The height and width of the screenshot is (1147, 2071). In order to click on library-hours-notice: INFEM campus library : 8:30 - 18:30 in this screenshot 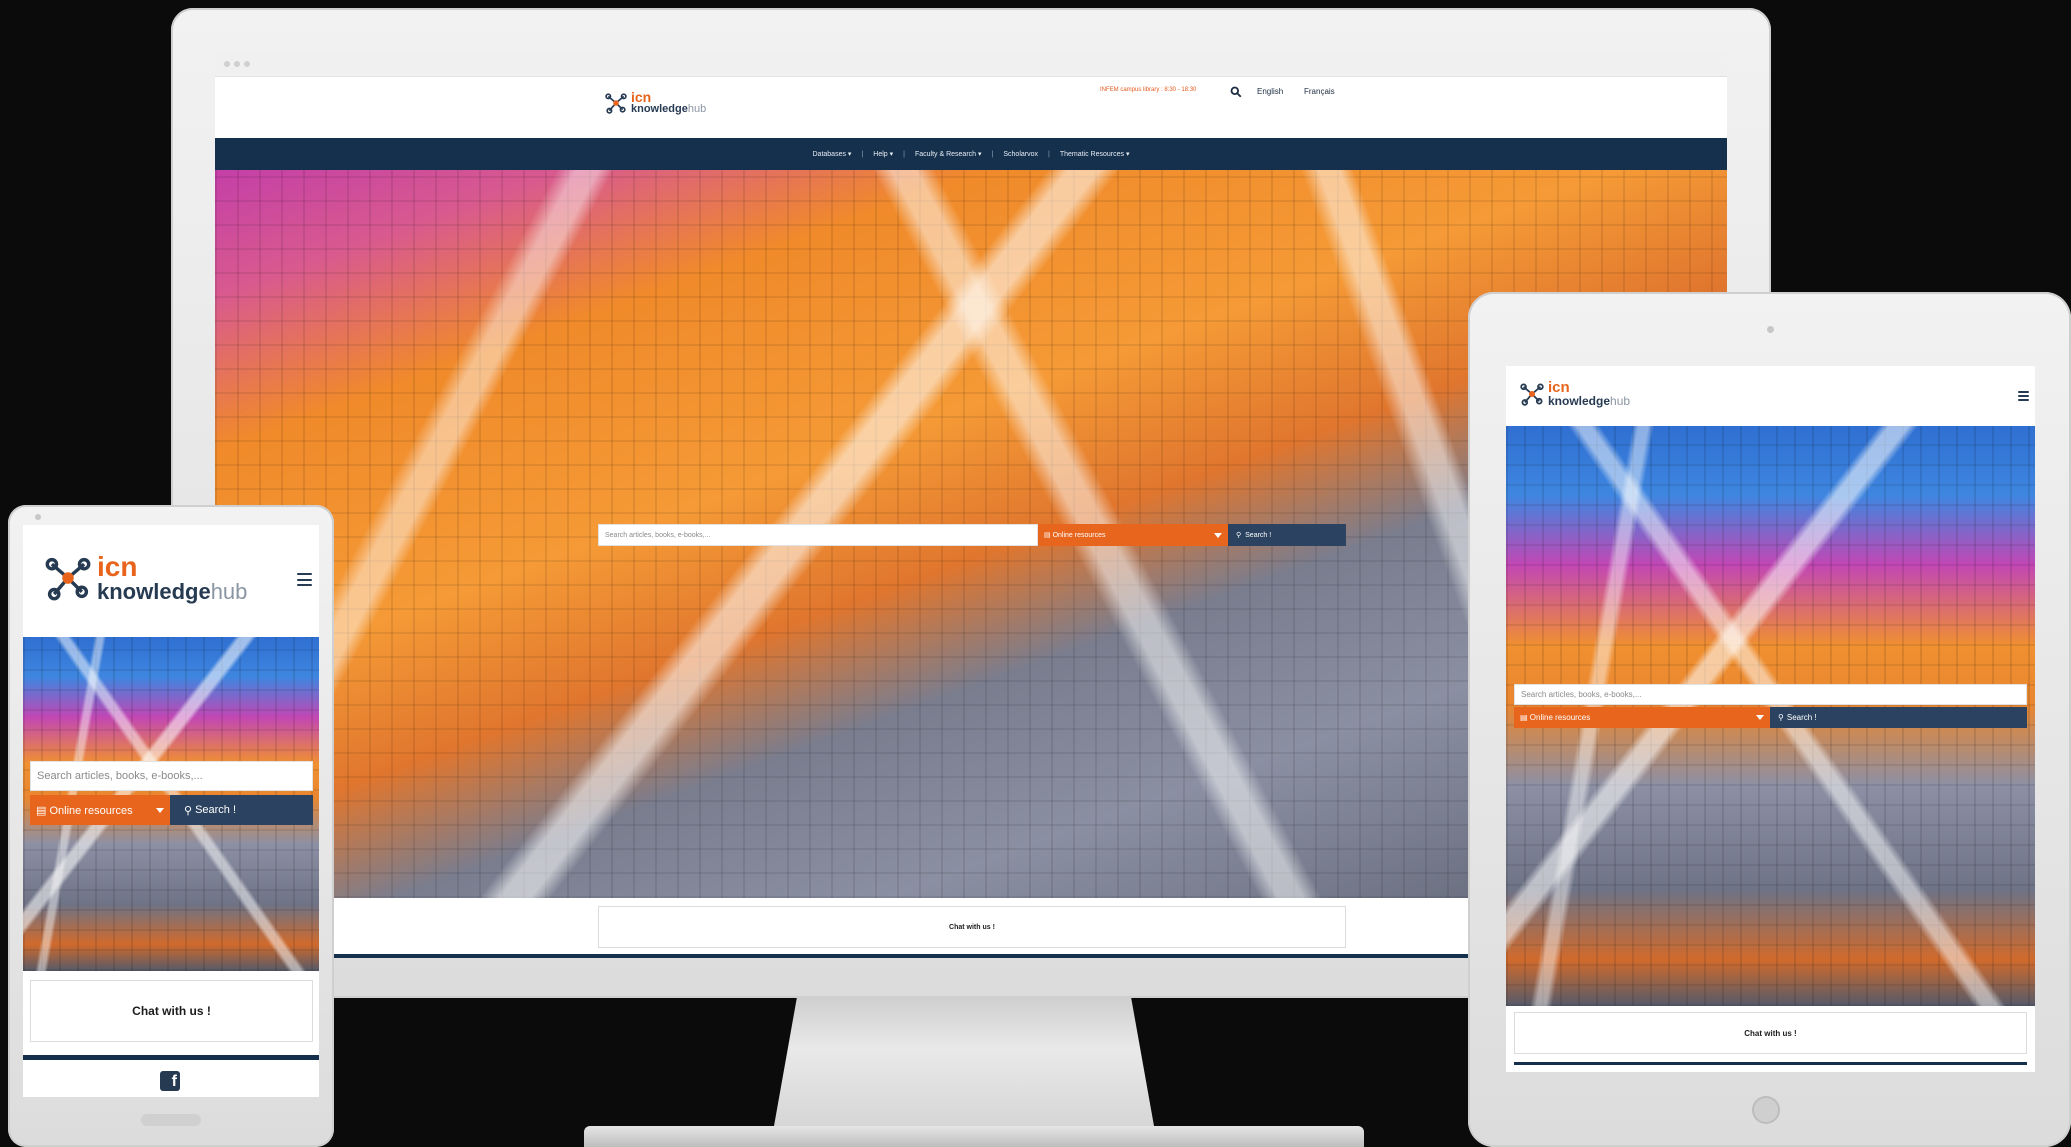, I will do `click(1148, 90)`.